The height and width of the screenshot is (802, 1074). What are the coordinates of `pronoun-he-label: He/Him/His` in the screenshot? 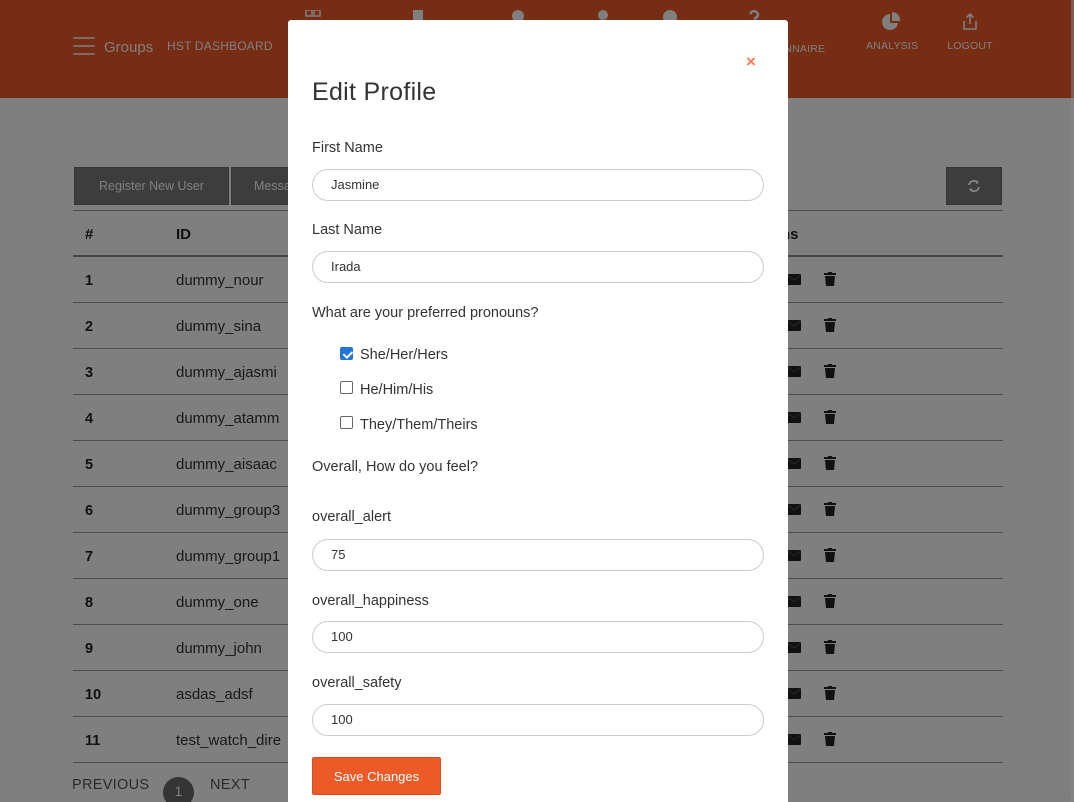 It's located at (396, 390).